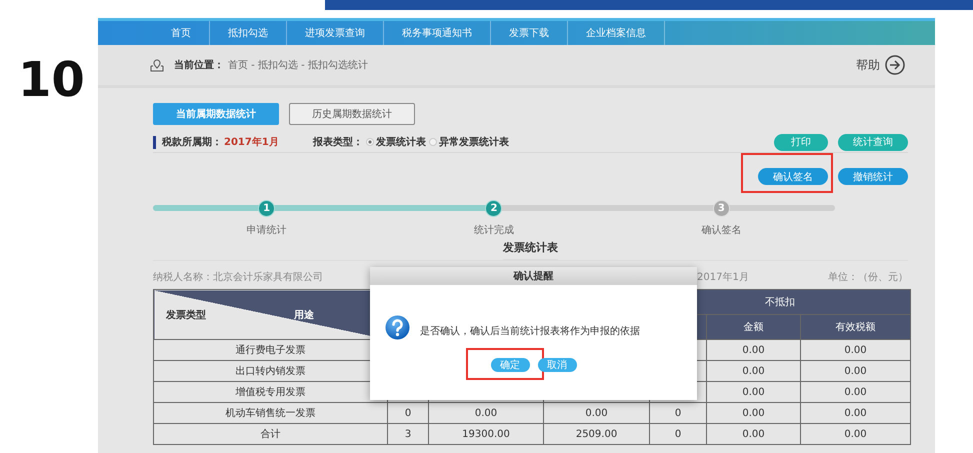  Describe the element at coordinates (216, 114) in the screenshot. I see `tab: 当前属期数据统计` at that location.